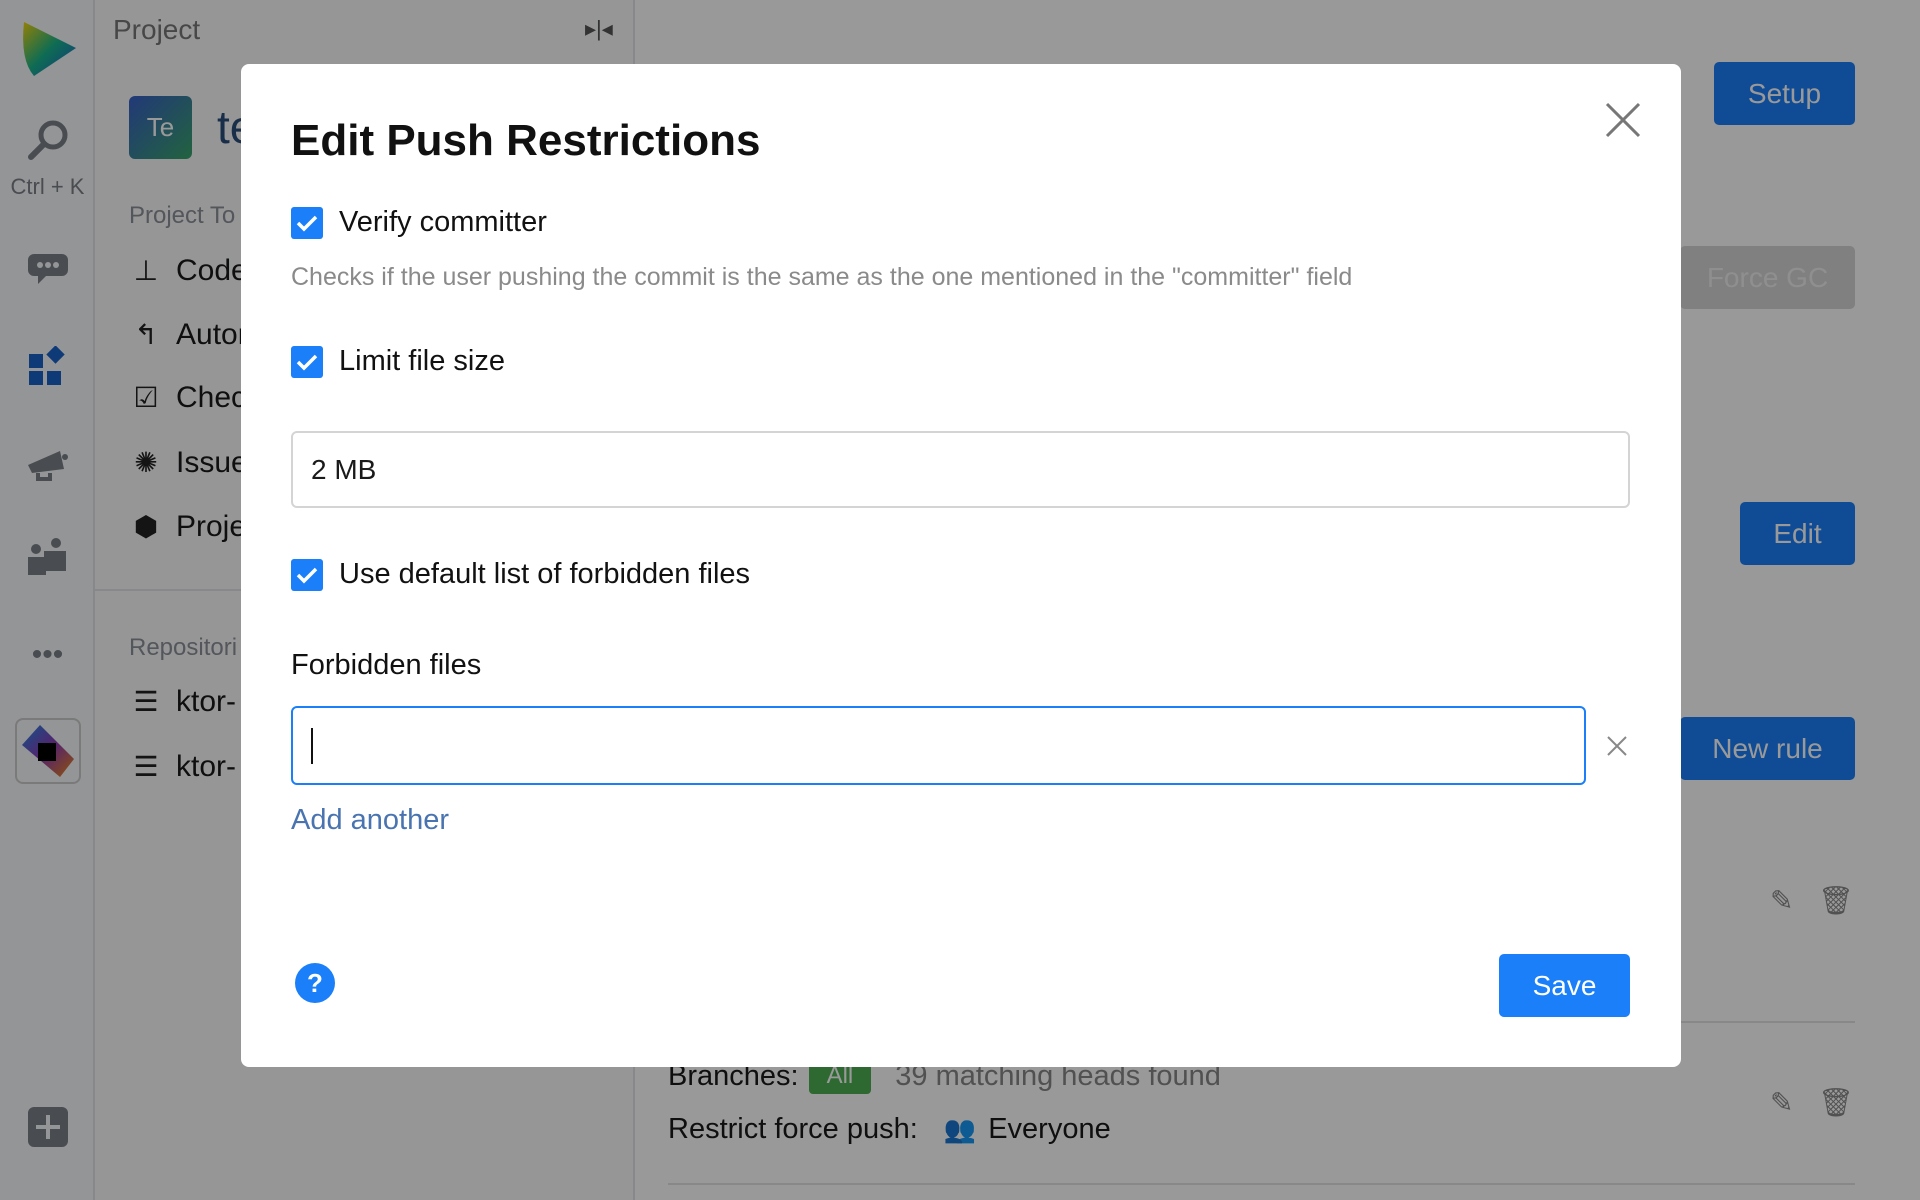 This screenshot has width=1920, height=1200. What do you see at coordinates (1564, 985) in the screenshot?
I see `save-button: Save` at bounding box center [1564, 985].